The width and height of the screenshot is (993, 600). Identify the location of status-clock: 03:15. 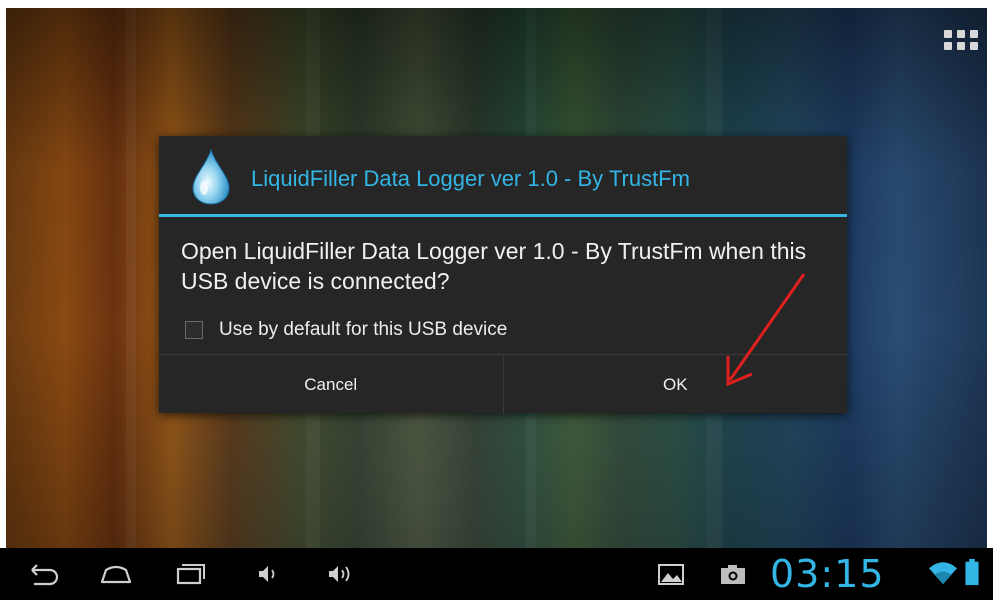
(827, 574).